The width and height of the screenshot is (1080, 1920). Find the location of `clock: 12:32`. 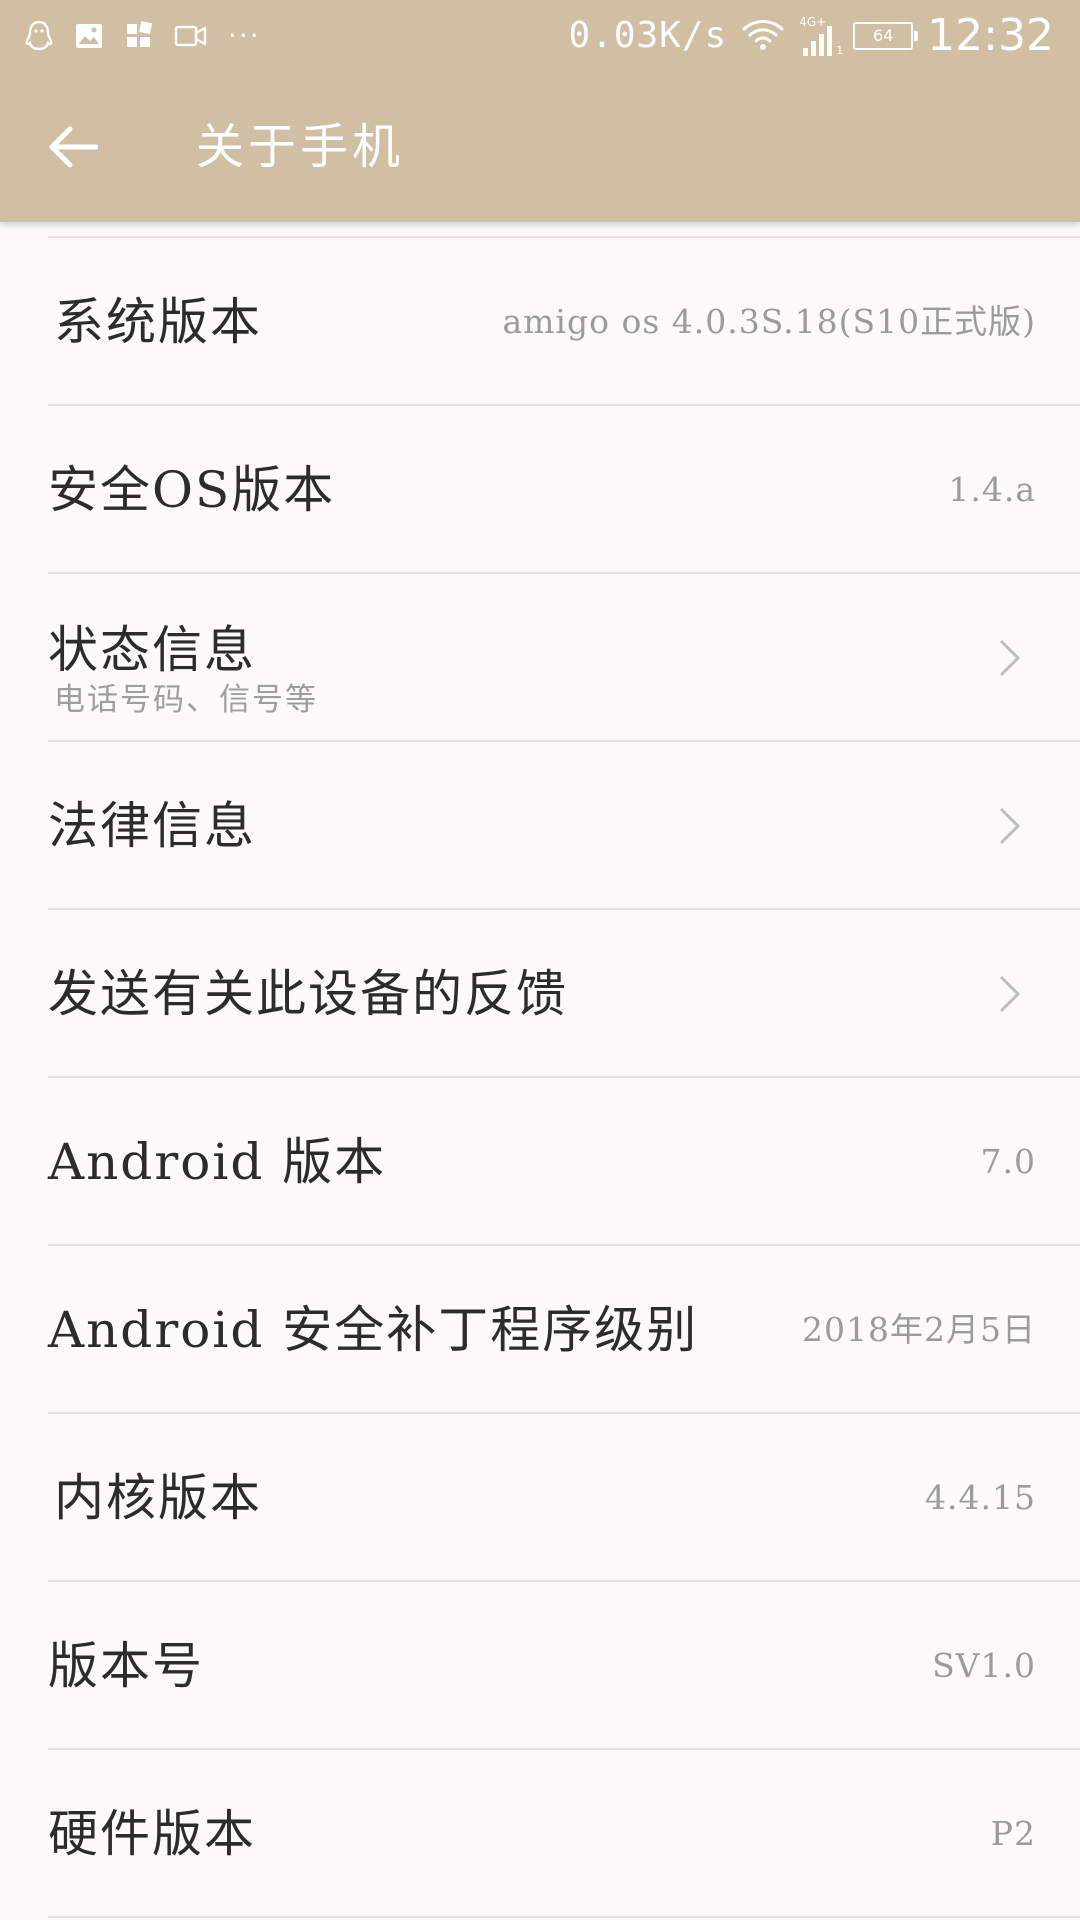

clock: 12:32 is located at coordinates (990, 35).